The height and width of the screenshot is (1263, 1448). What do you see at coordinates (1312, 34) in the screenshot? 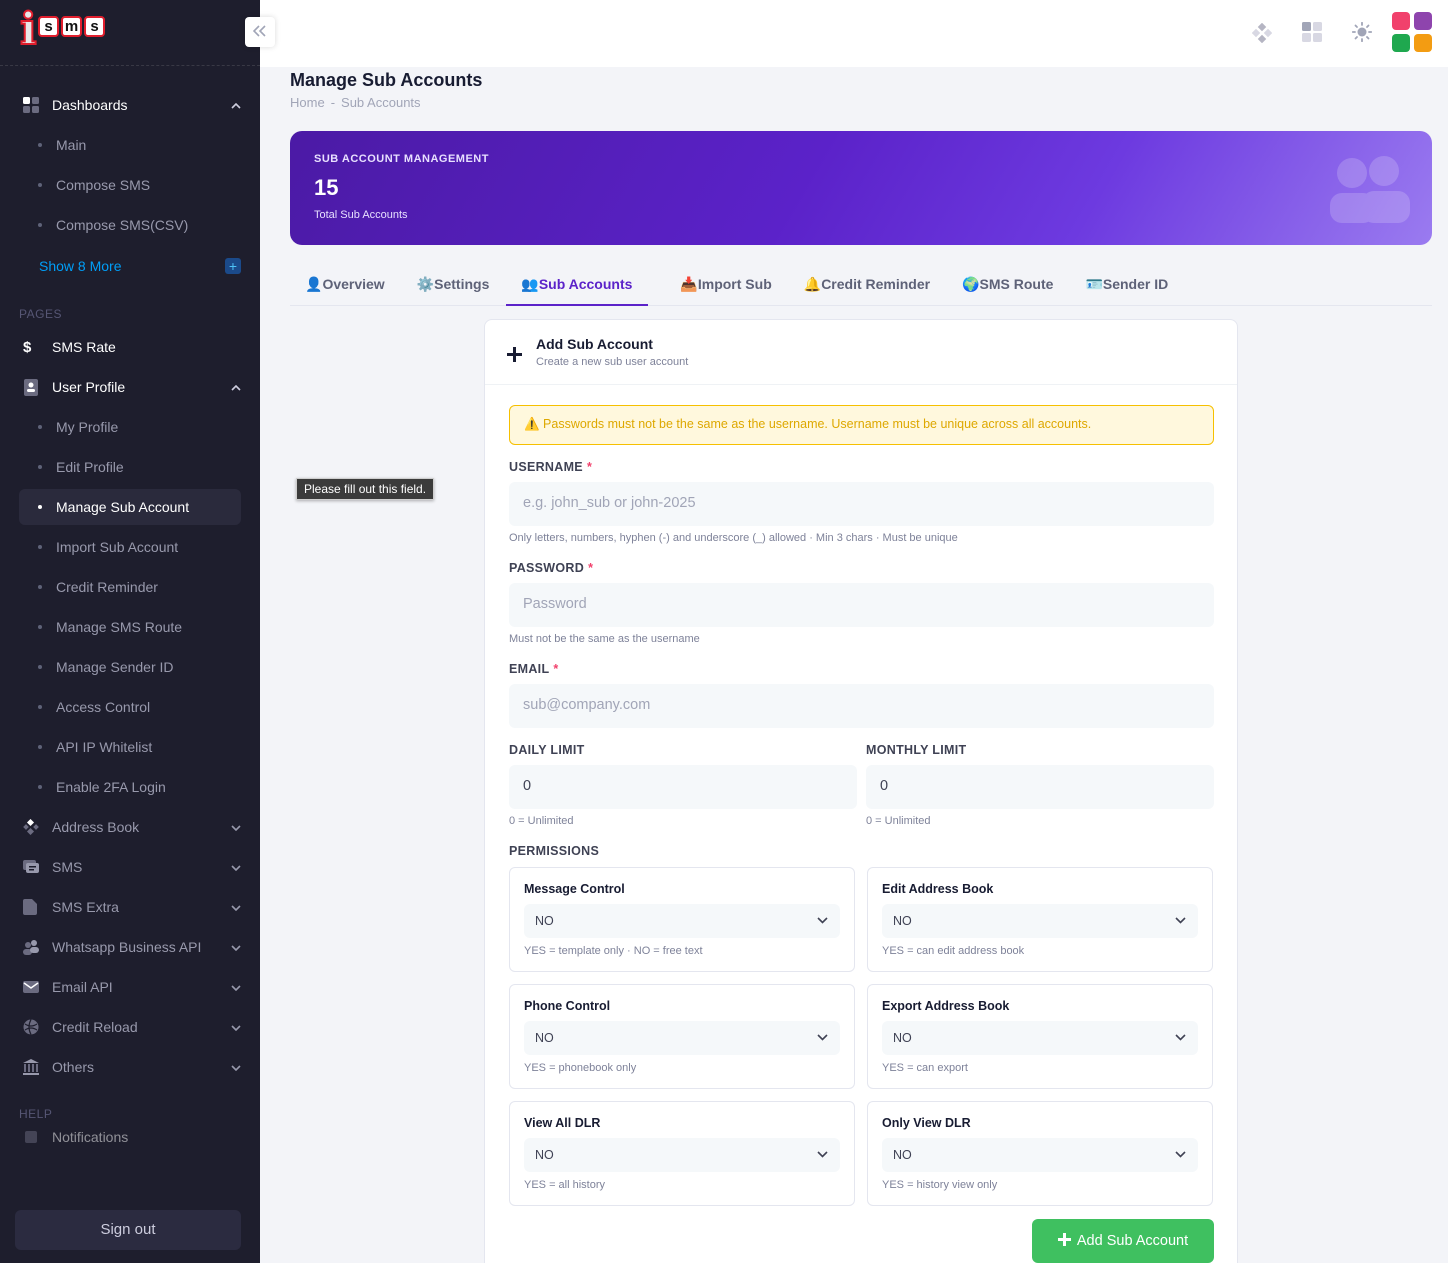
I see `dashboard-grid-icon` at bounding box center [1312, 34].